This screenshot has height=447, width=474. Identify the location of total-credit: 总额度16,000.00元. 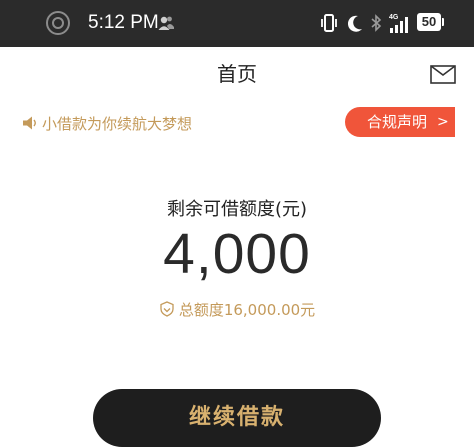
(237, 309).